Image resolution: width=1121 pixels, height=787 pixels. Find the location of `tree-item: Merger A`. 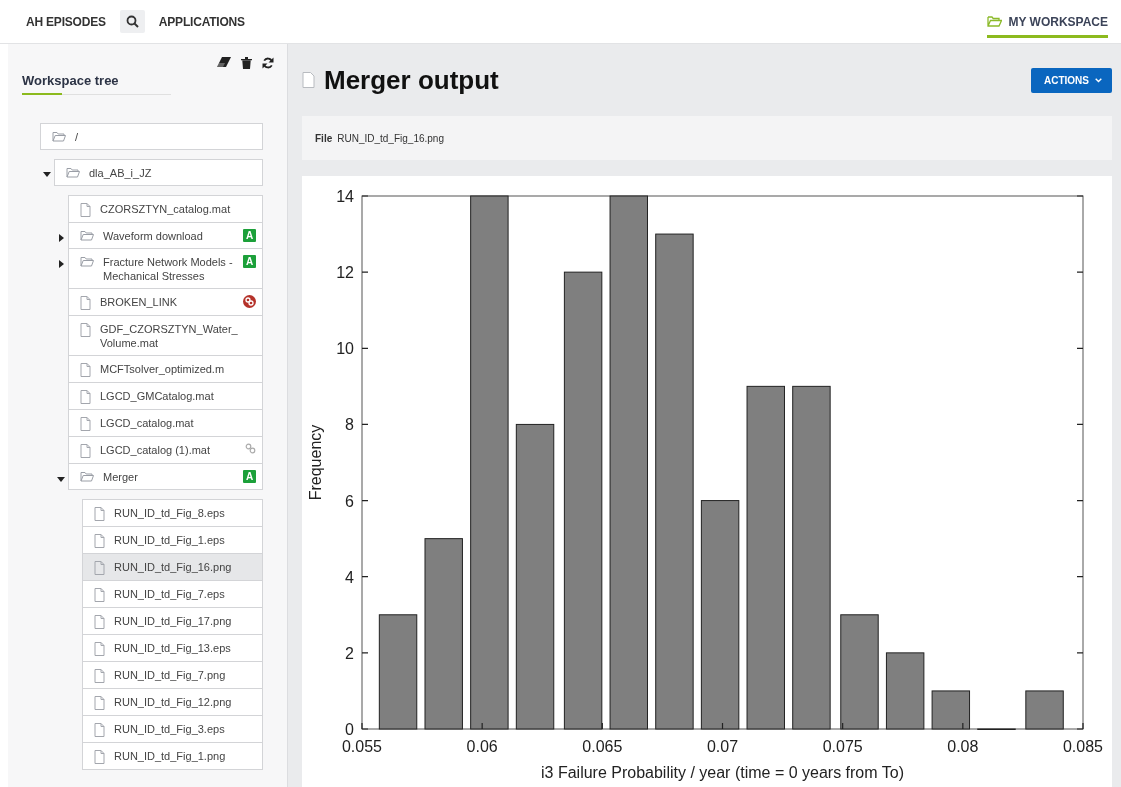

tree-item: Merger A is located at coordinates (165, 477).